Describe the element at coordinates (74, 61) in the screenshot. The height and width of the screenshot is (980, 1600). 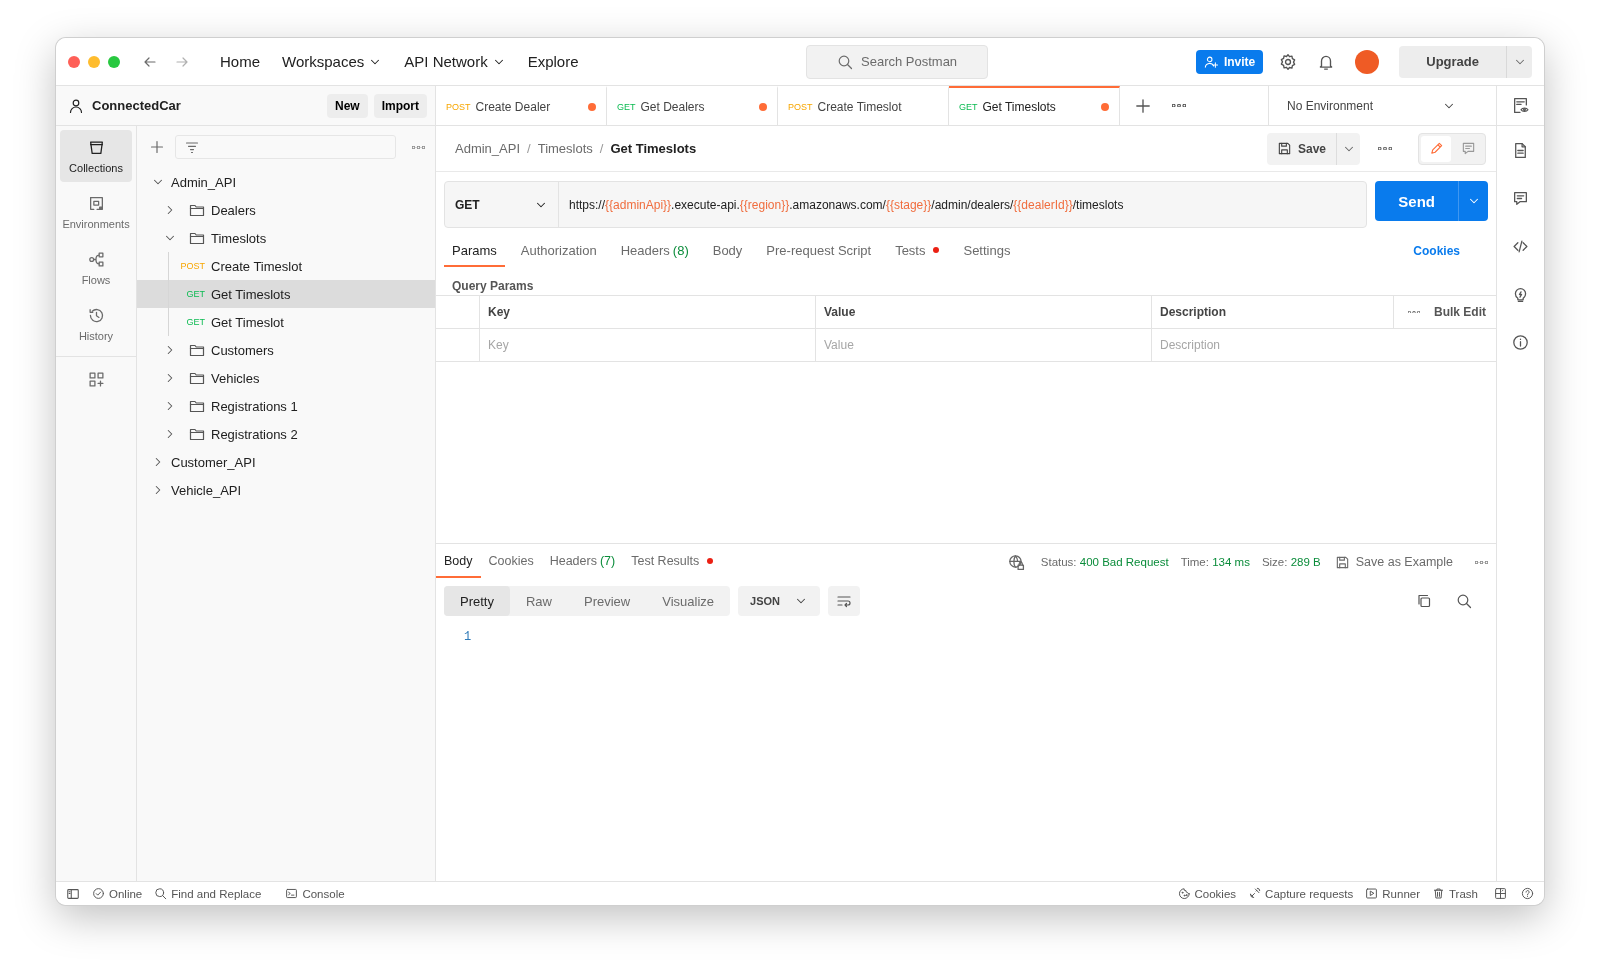
I see `close-window-button` at that location.